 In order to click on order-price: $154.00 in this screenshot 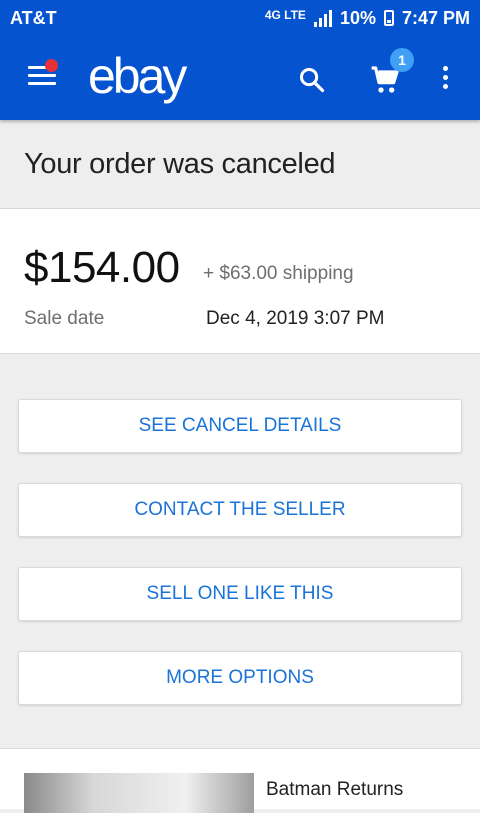, I will do `click(102, 267)`.